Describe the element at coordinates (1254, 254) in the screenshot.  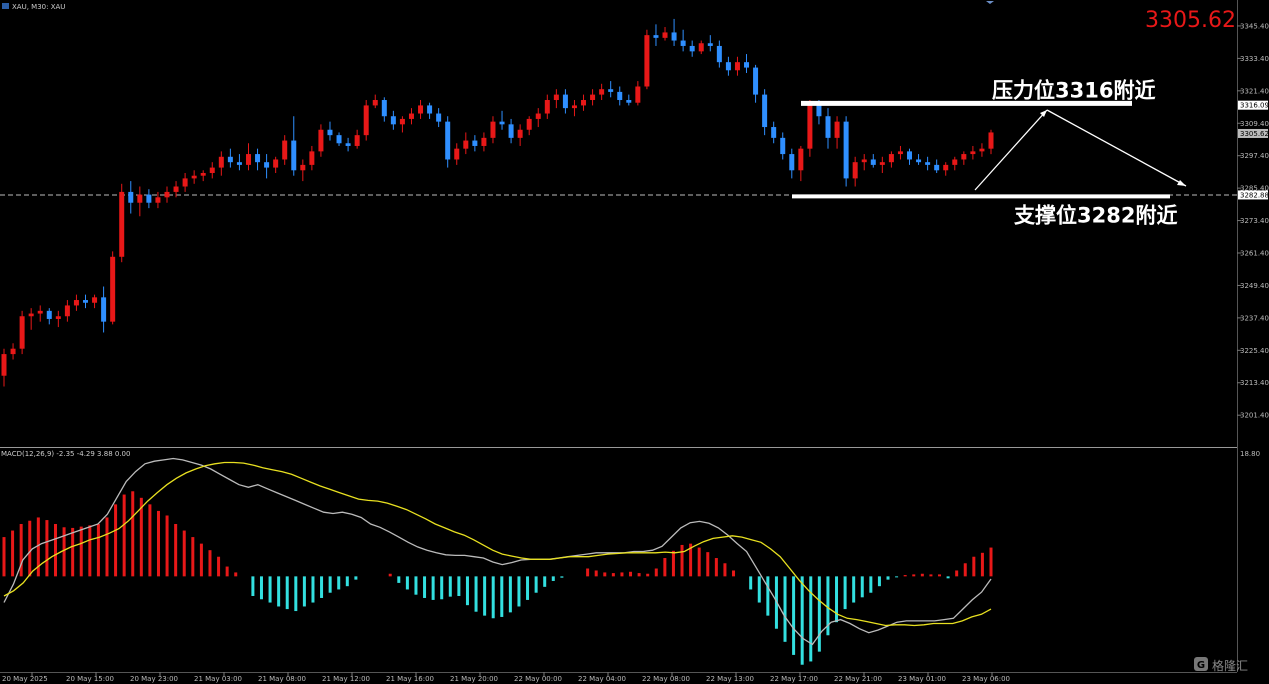
I see `price-tick-label: 3261.40` at that location.